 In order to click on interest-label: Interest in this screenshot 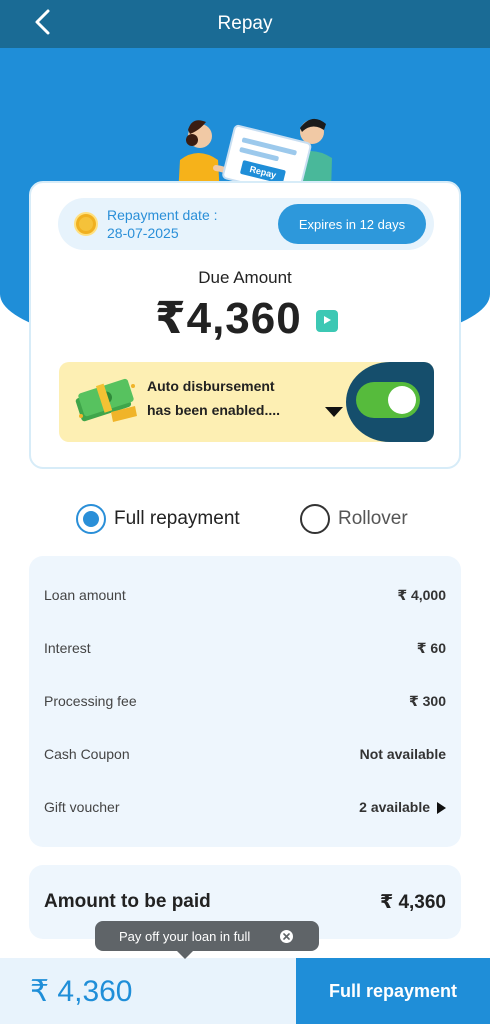, I will do `click(67, 648)`.